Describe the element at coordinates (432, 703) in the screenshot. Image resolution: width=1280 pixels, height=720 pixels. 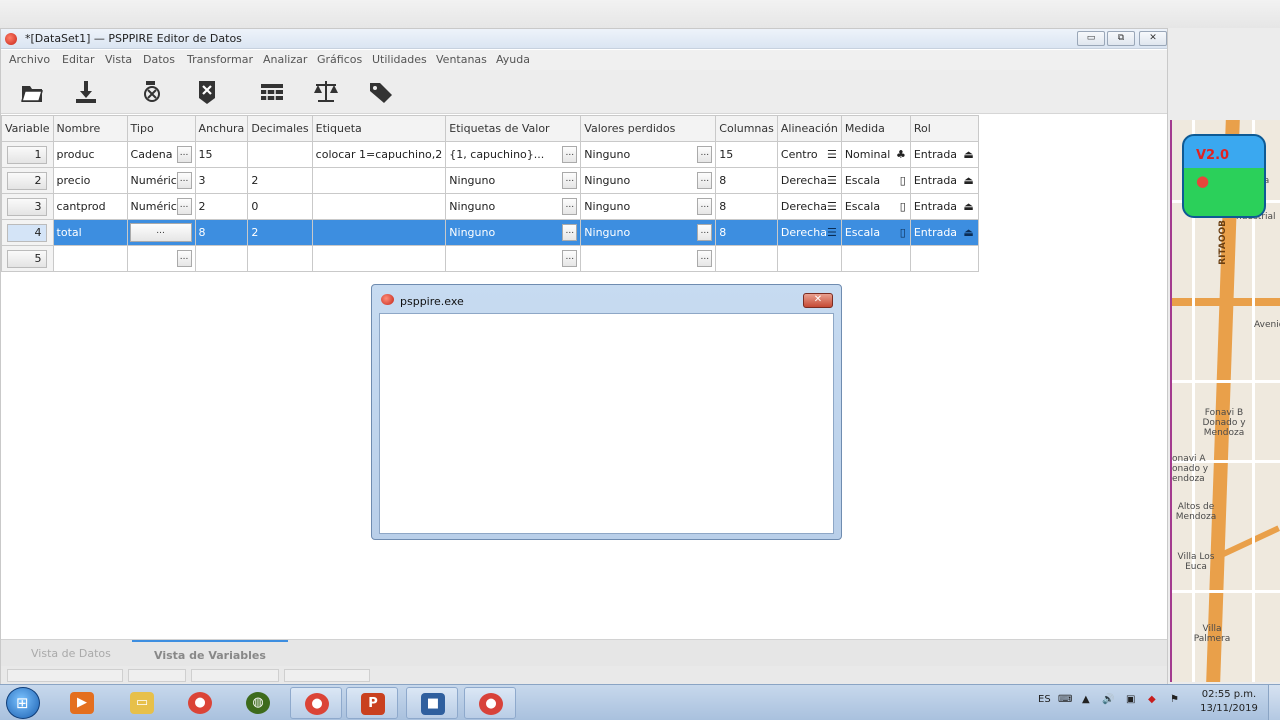
I see `taskbar-recorder: ■` at that location.